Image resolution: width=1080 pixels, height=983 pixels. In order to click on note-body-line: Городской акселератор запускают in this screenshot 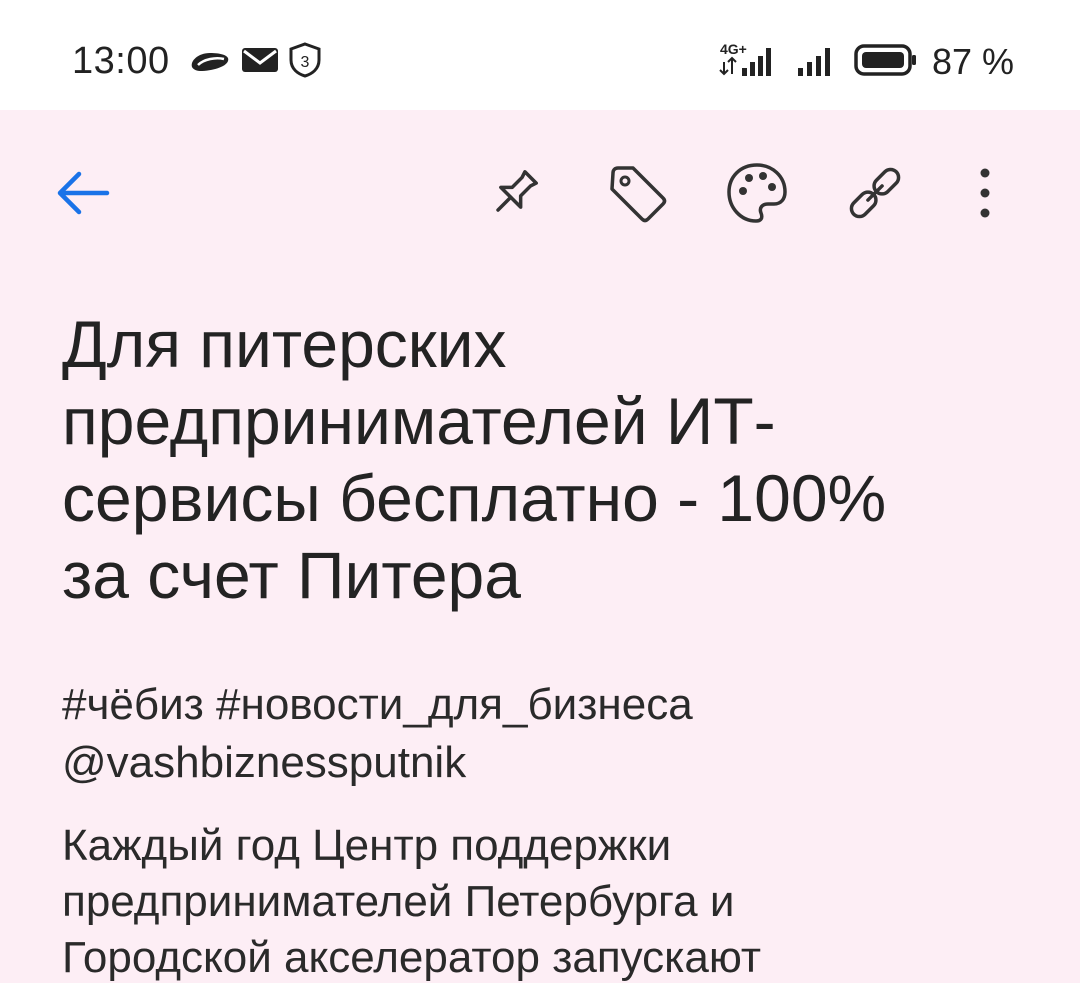, I will do `click(412, 957)`.